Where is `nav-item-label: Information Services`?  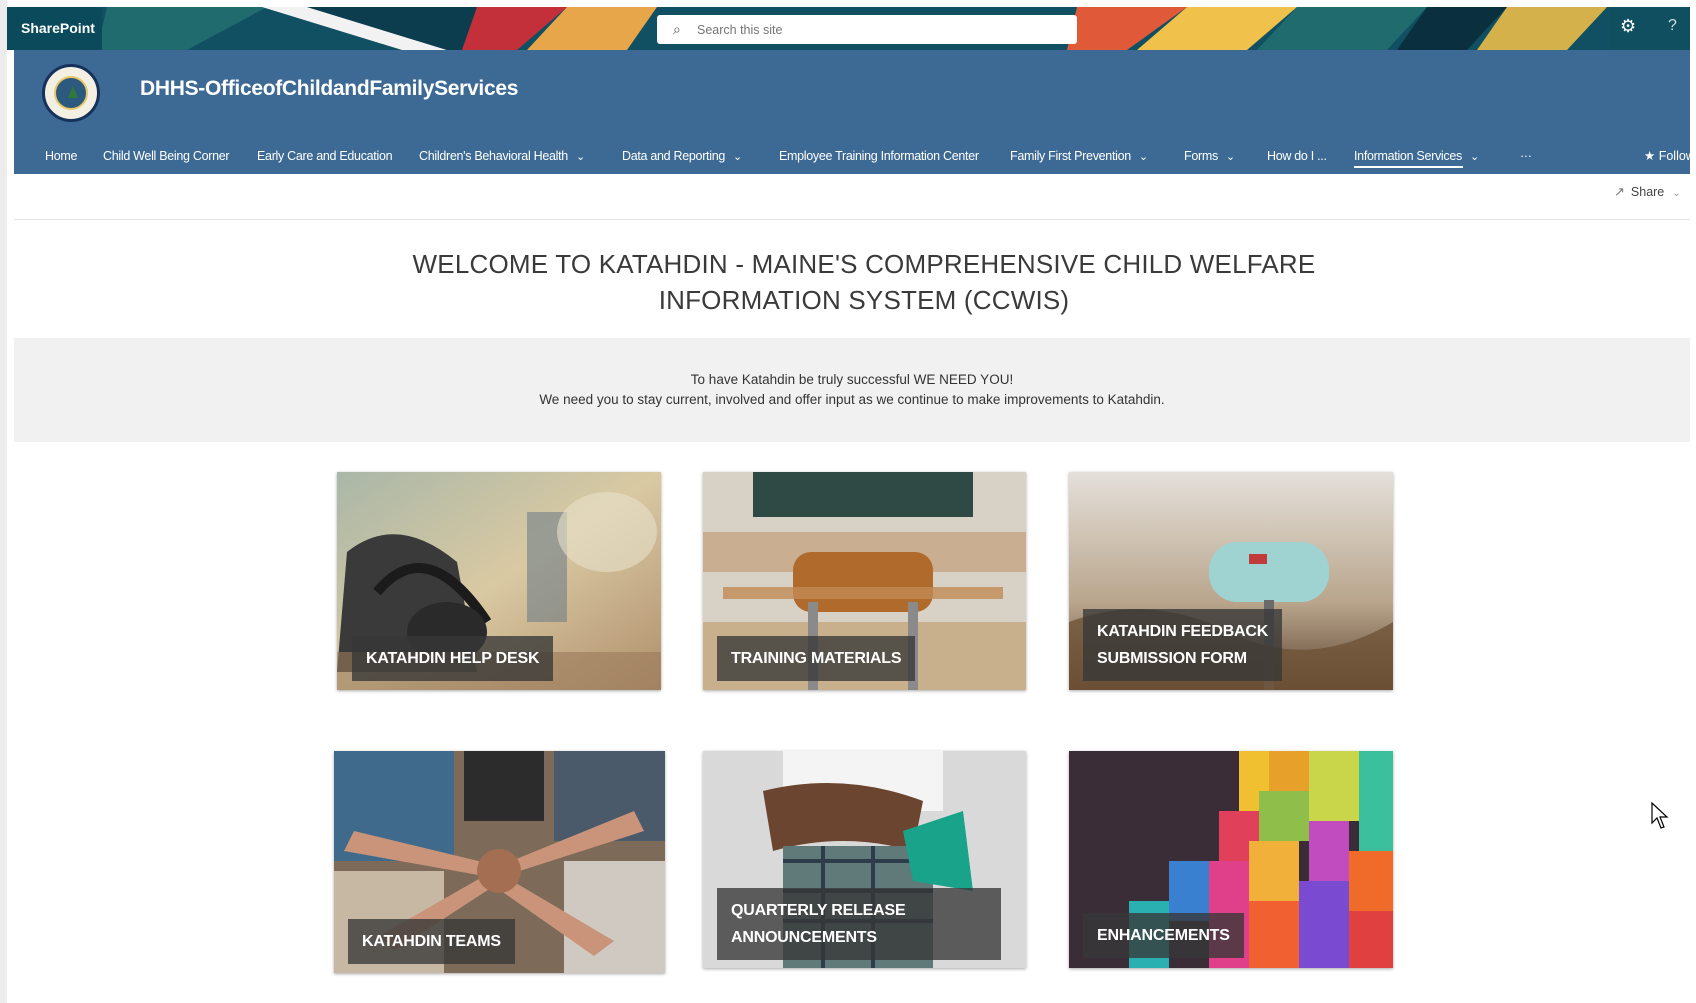 nav-item-label: Information Services is located at coordinates (1408, 156).